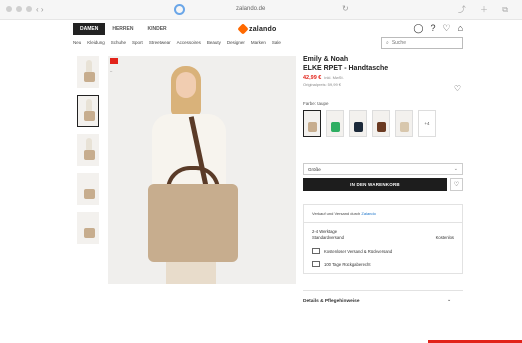 The width and height of the screenshot is (522, 343). Describe the element at coordinates (40, 9) in the screenshot. I see `back-forward-icon: ‹ ›` at that location.